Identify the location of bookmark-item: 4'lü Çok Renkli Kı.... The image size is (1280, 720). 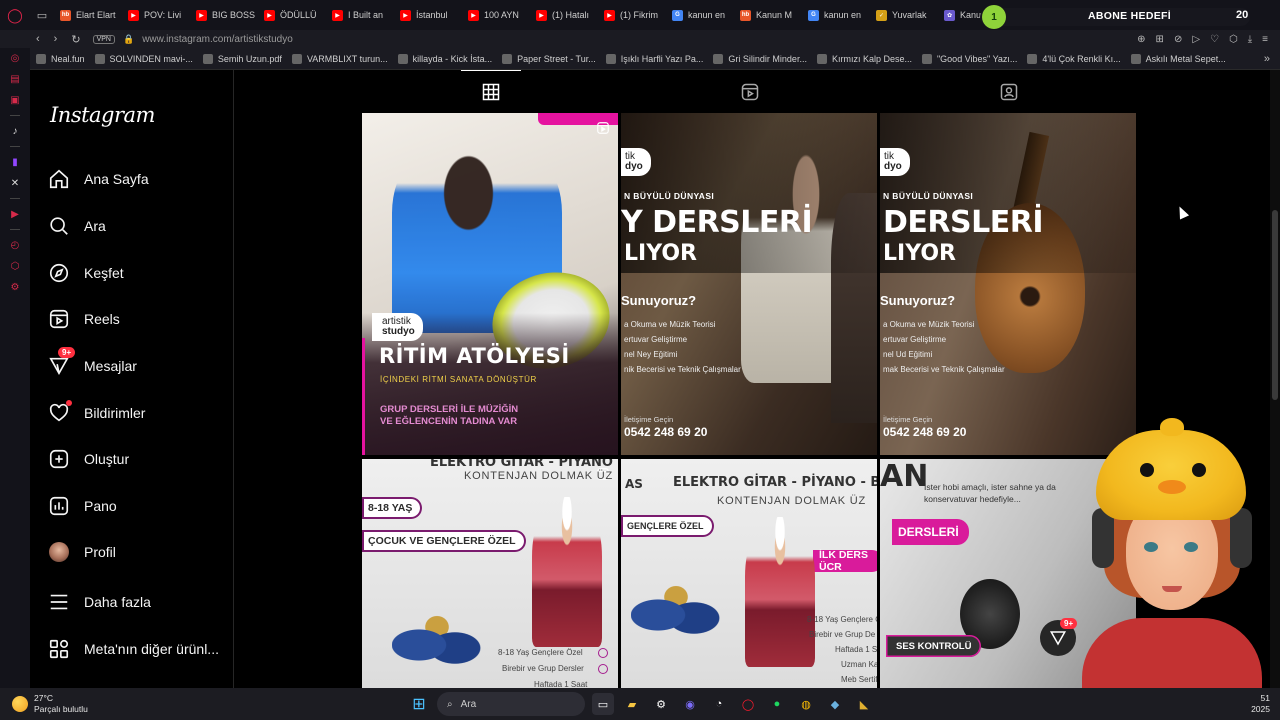
(1078, 58).